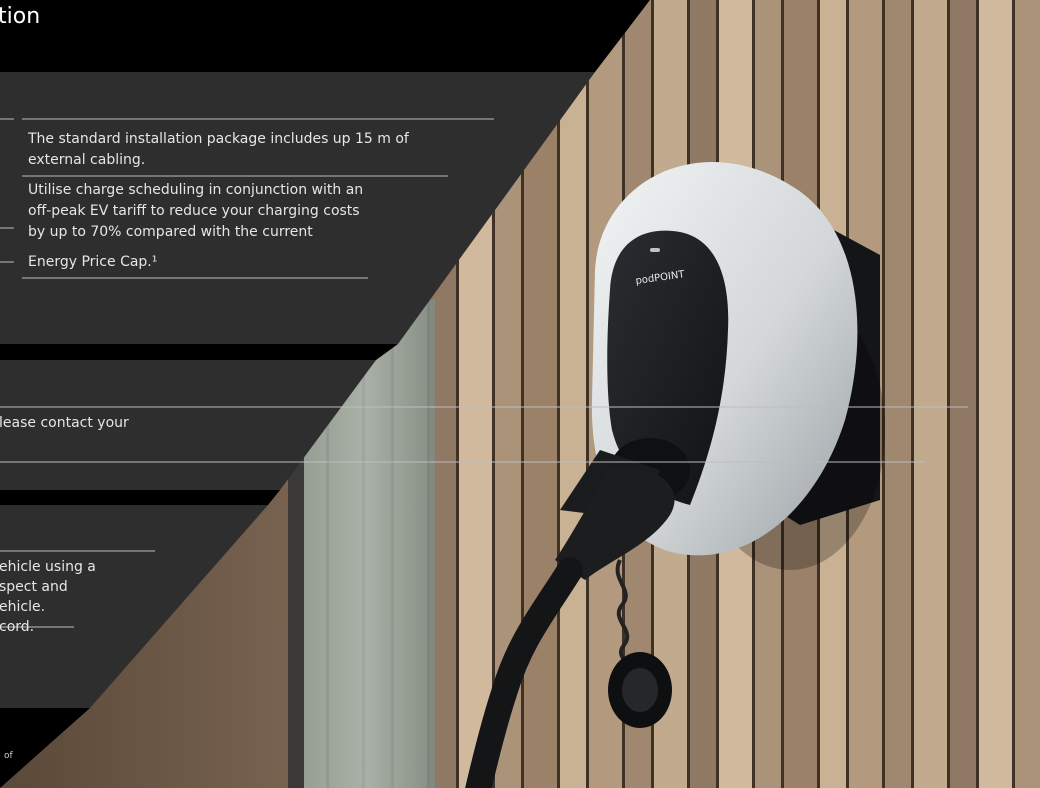 The image size is (1040, 788). I want to click on charger-indicator, so click(655, 250).